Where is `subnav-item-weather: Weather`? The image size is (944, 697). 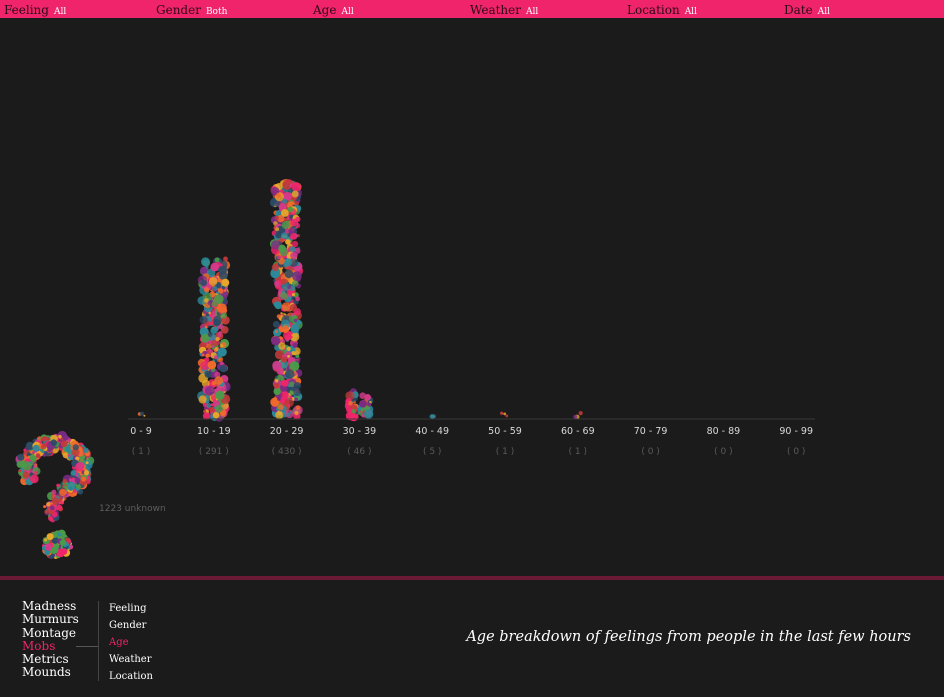
subnav-item-weather: Weather is located at coordinates (131, 659).